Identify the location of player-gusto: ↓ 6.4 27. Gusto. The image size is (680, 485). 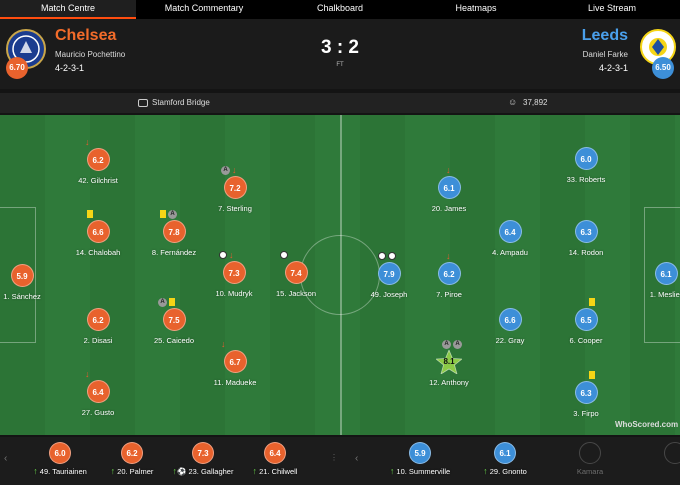
(98, 394).